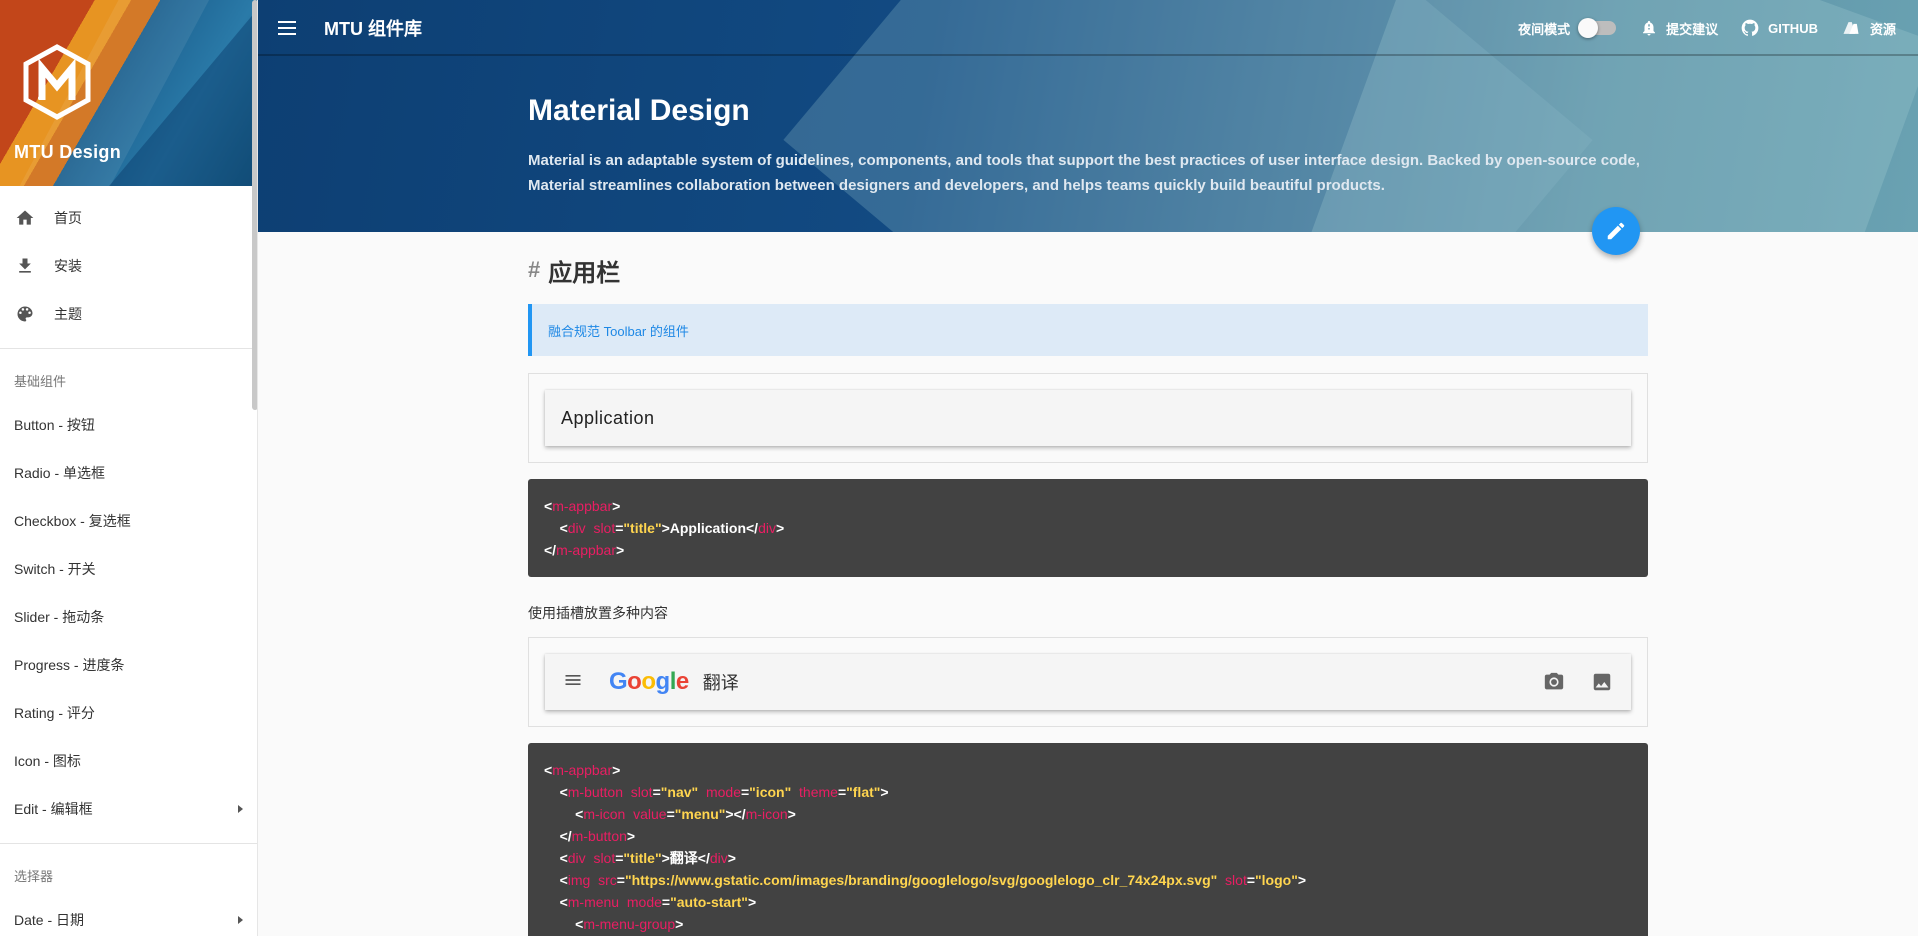  What do you see at coordinates (55, 569) in the screenshot?
I see `sidebar-item-label: Switch - 开关` at bounding box center [55, 569].